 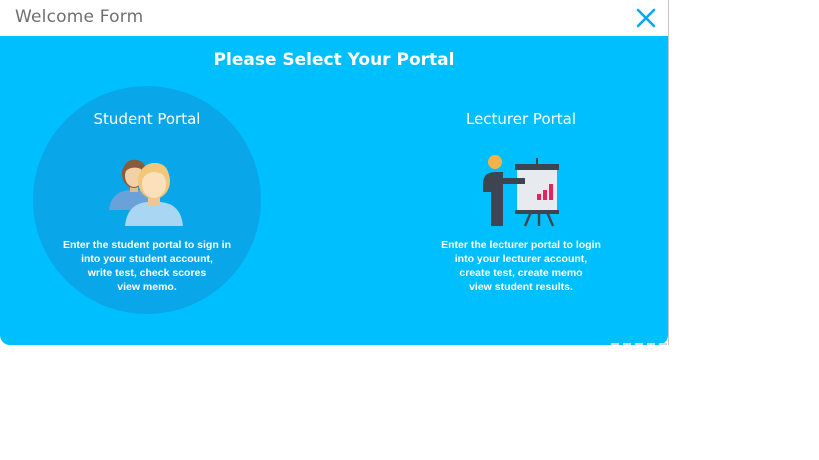 I want to click on close-button, so click(x=646, y=18).